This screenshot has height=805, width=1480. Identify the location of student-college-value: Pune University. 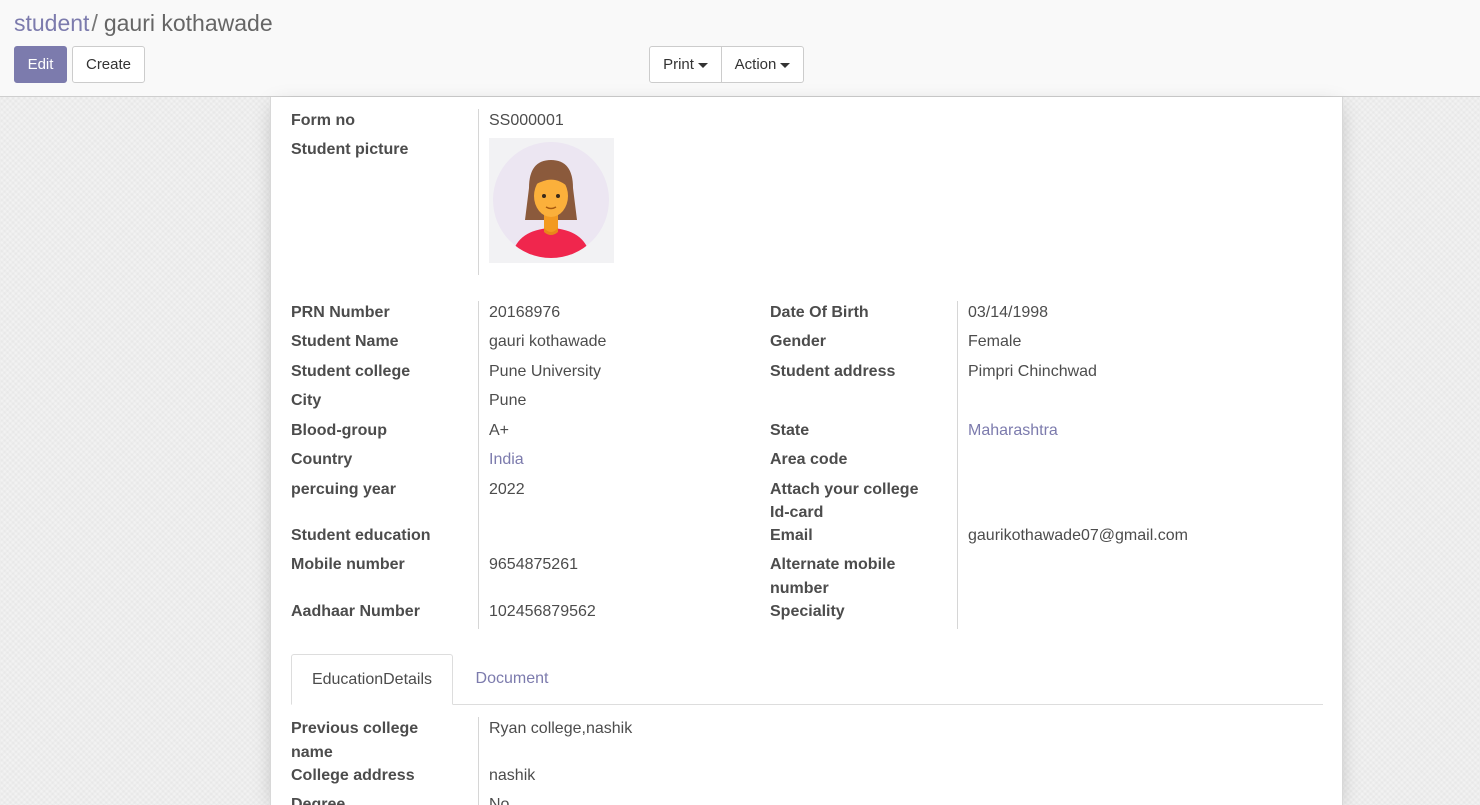
(545, 371).